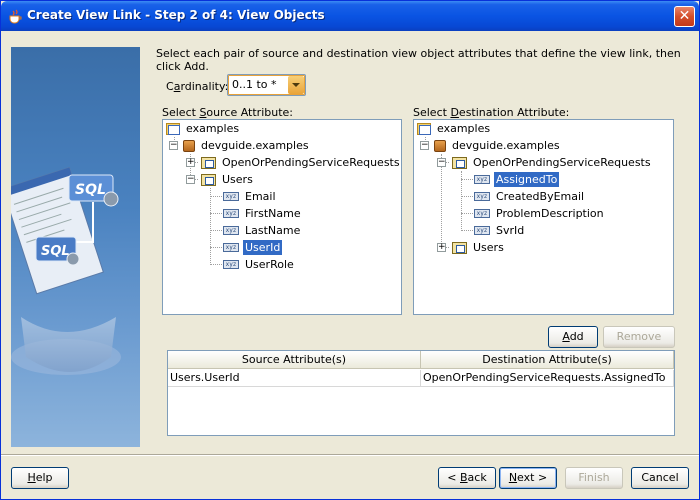 The height and width of the screenshot is (500, 700). I want to click on chevron-down-icon, so click(296, 85).